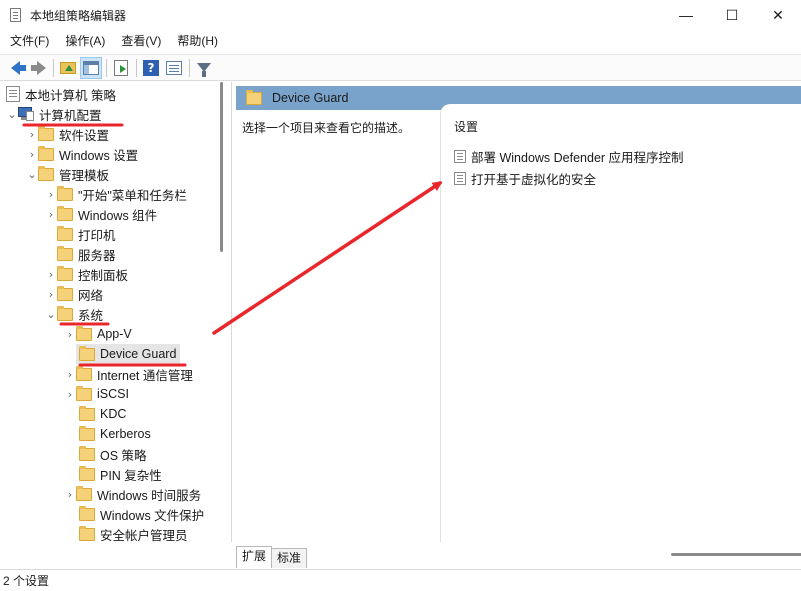  What do you see at coordinates (97, 235) in the screenshot?
I see `tree-item-label: 打印机` at bounding box center [97, 235].